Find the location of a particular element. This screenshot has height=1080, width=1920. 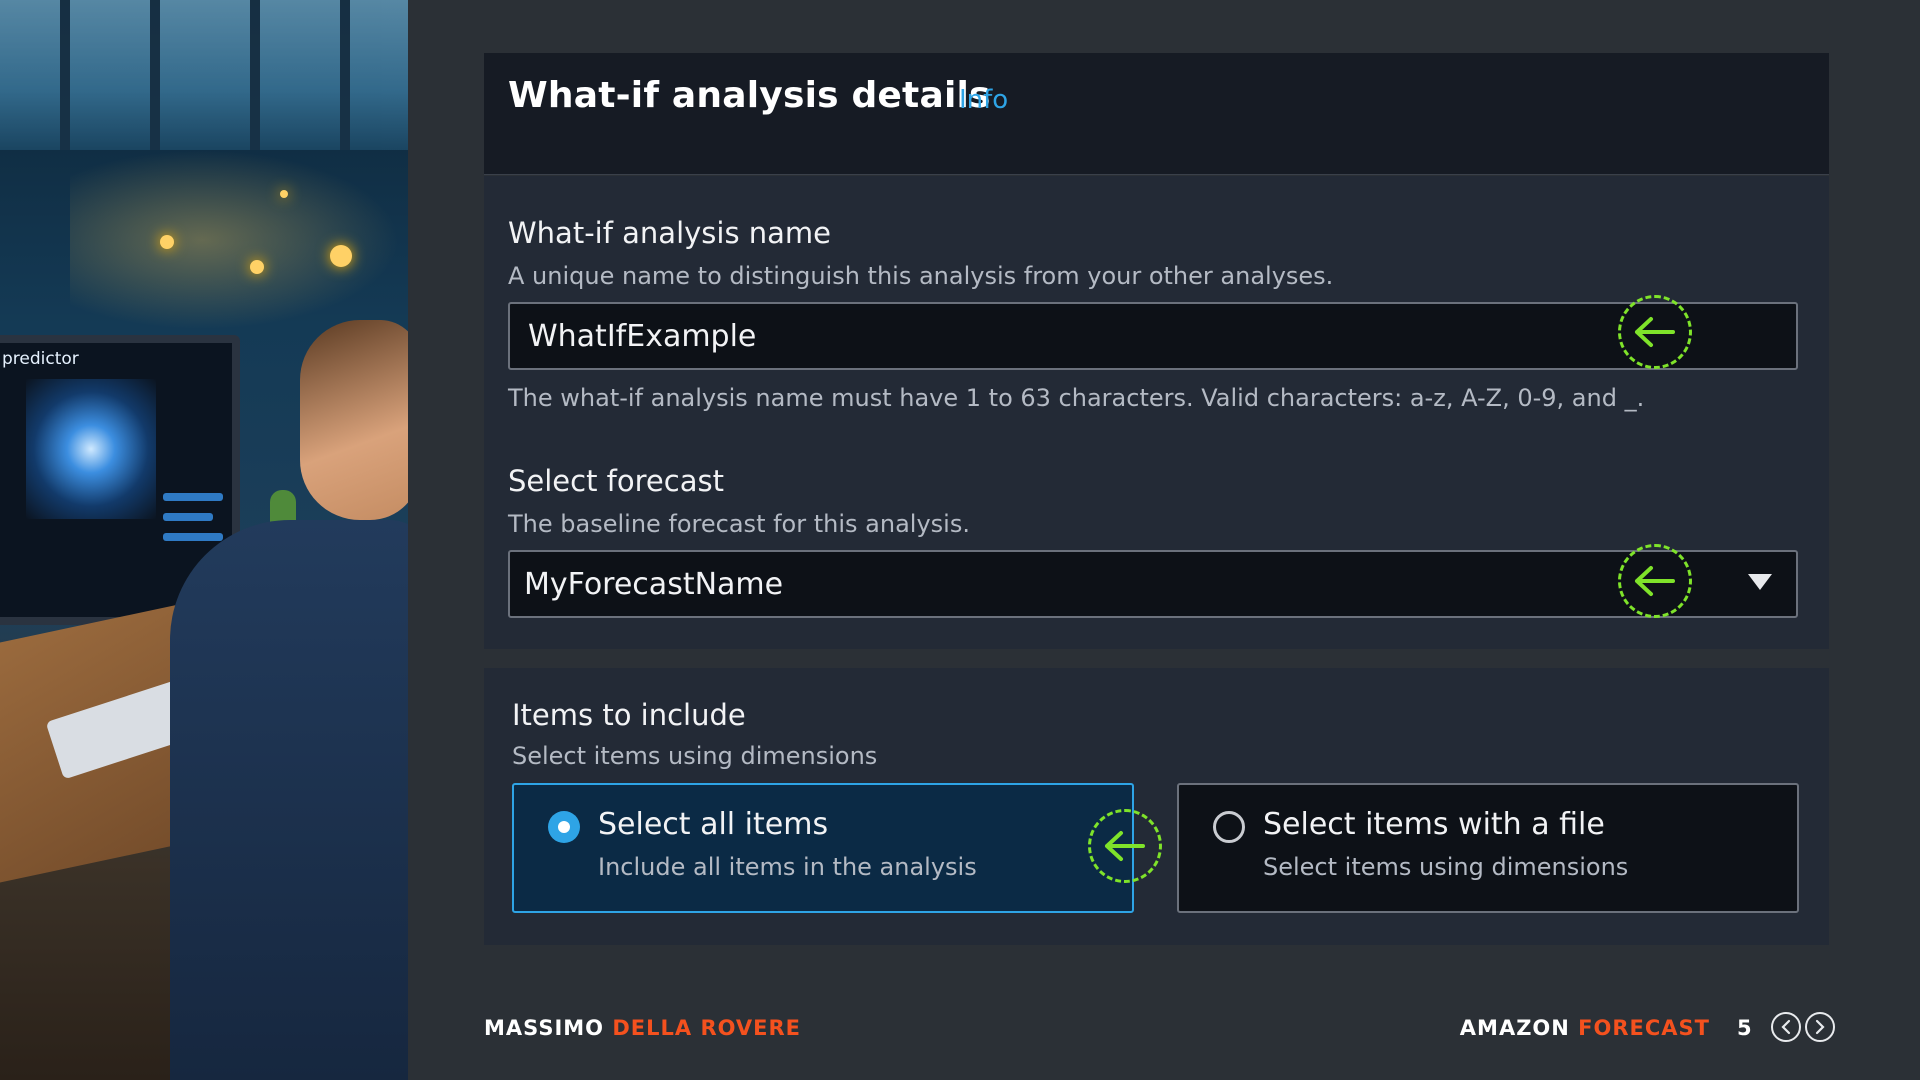

product-first: AMAZON is located at coordinates (1514, 1028).